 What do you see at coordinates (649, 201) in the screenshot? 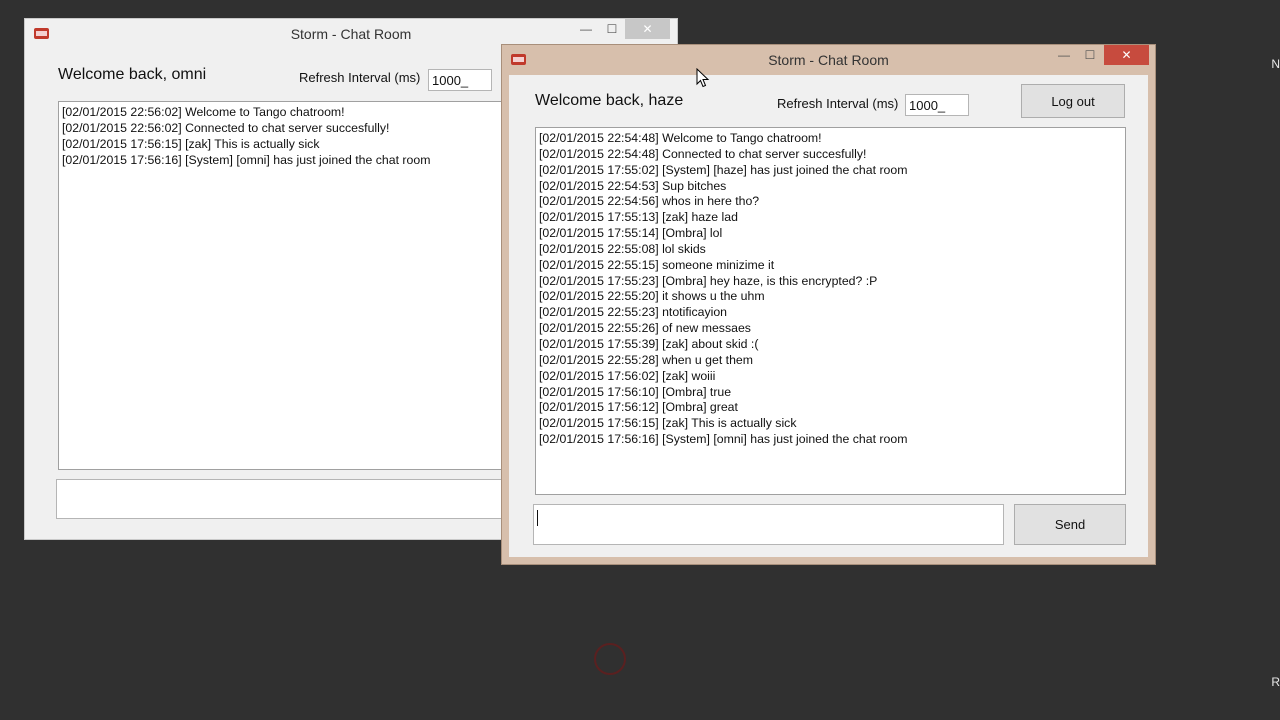
I see `chat-message: [02/01/2015 22:54:56] whos in here tho?` at bounding box center [649, 201].